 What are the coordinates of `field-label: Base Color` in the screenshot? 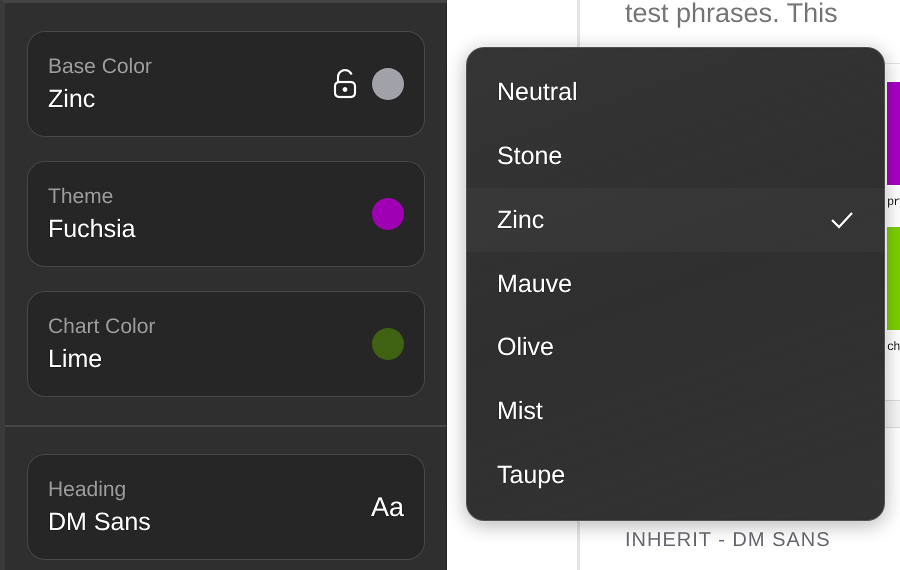 It's located at (100, 66).